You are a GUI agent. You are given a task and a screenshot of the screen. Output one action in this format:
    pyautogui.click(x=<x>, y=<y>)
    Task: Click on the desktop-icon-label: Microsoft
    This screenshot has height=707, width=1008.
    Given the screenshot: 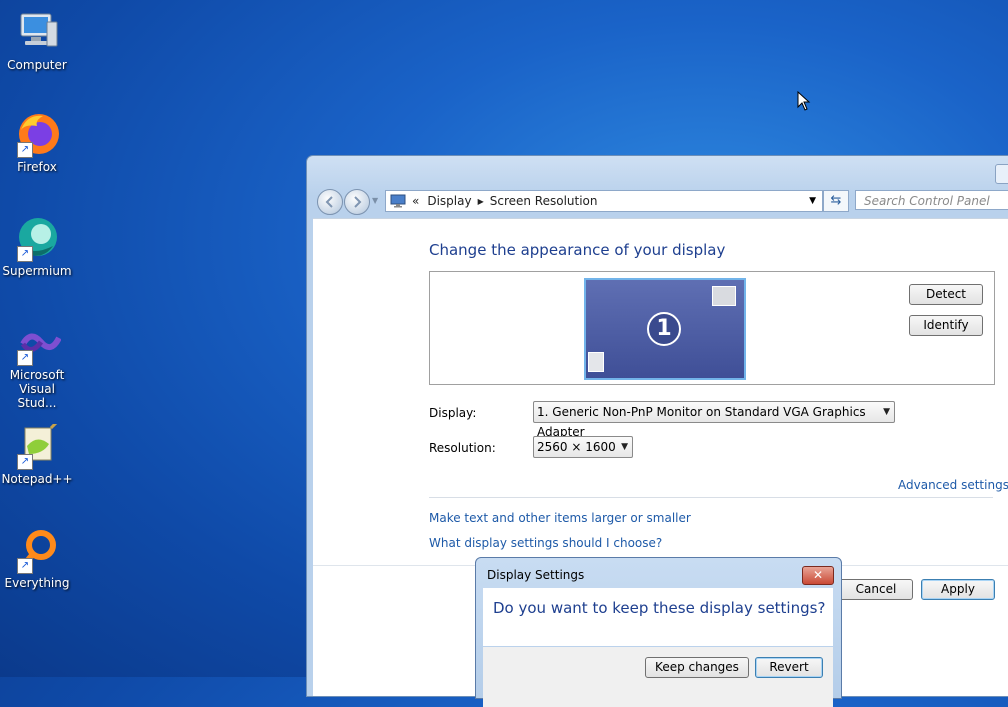 What is the action you would take?
    pyautogui.click(x=37, y=375)
    